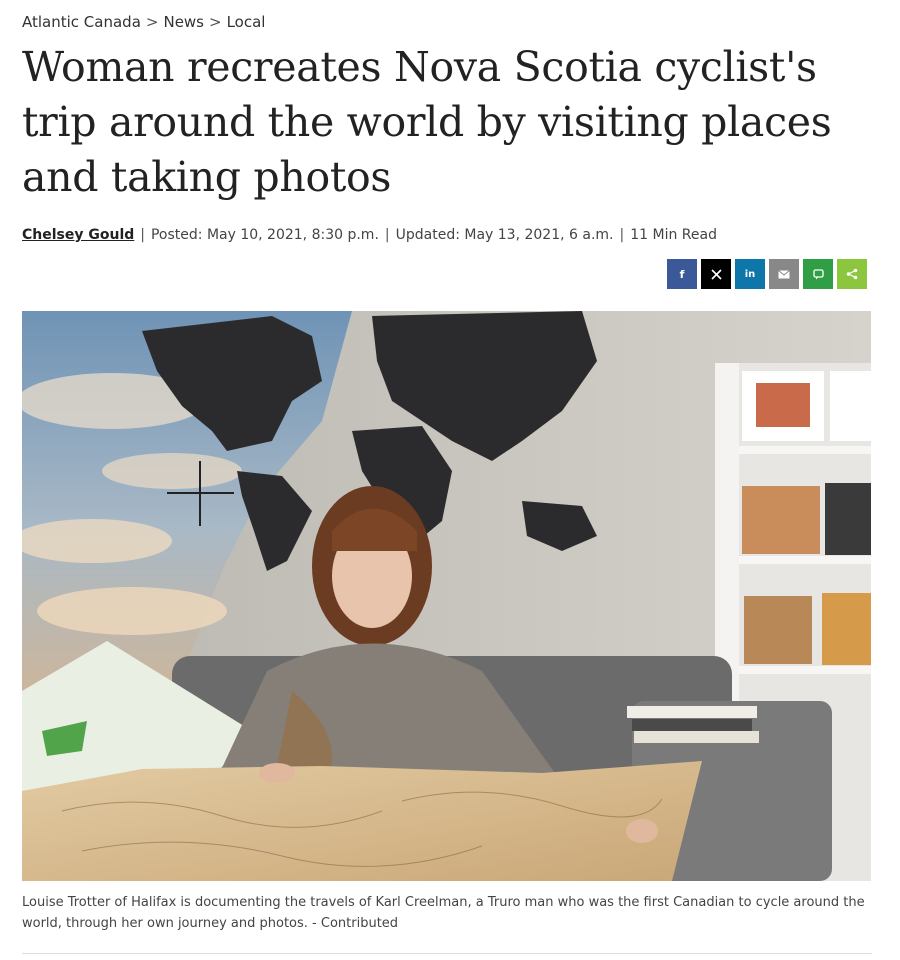 The height and width of the screenshot is (960, 900). What do you see at coordinates (81, 22) in the screenshot?
I see `breadcrumb-atlantic-canada: Atlantic Canada` at bounding box center [81, 22].